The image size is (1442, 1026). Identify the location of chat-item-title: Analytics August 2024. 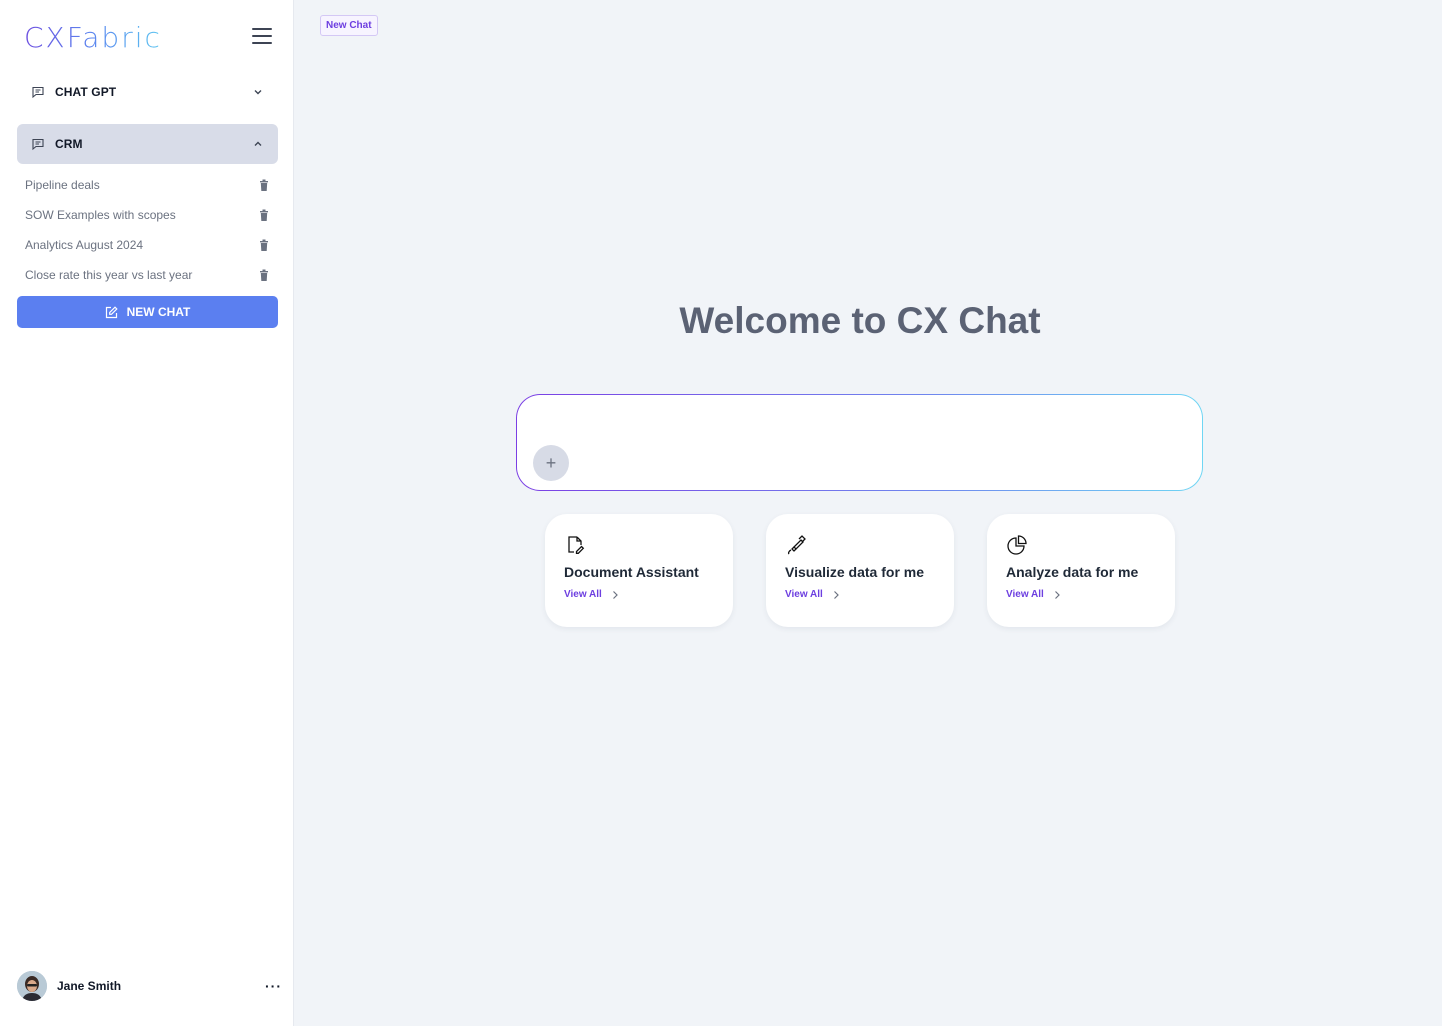
(84, 245).